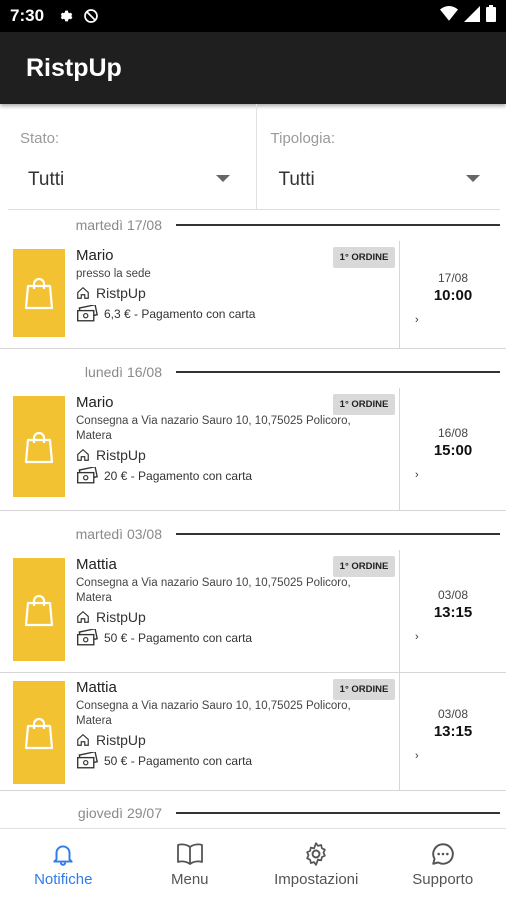 The image size is (506, 900). Describe the element at coordinates (472, 16) in the screenshot. I see `signal-icon` at that location.